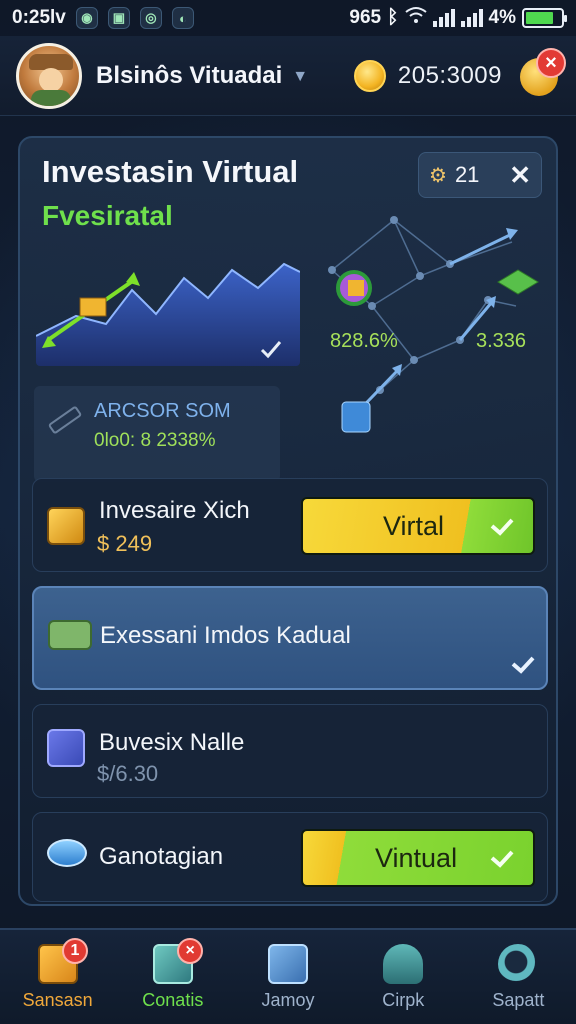 The image size is (576, 1024). I want to click on virtual-invest-button: Vintual, so click(418, 858).